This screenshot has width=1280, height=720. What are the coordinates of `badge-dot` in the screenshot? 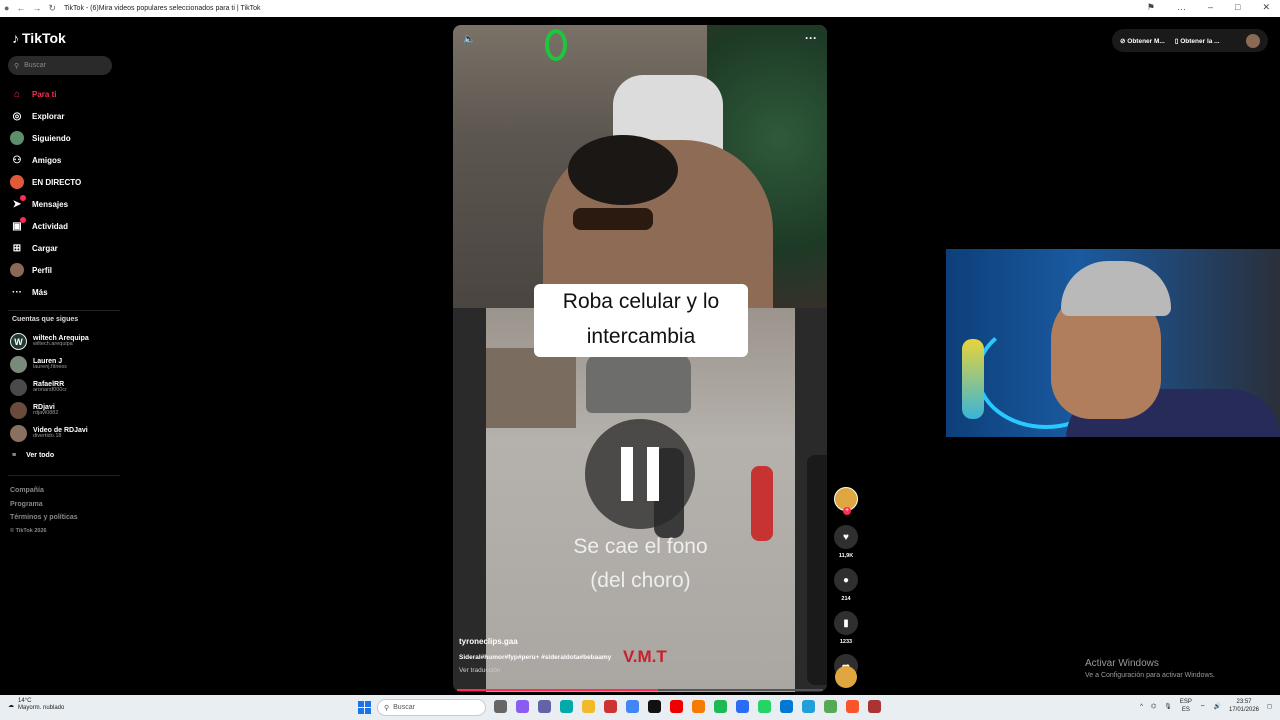 It's located at (23, 220).